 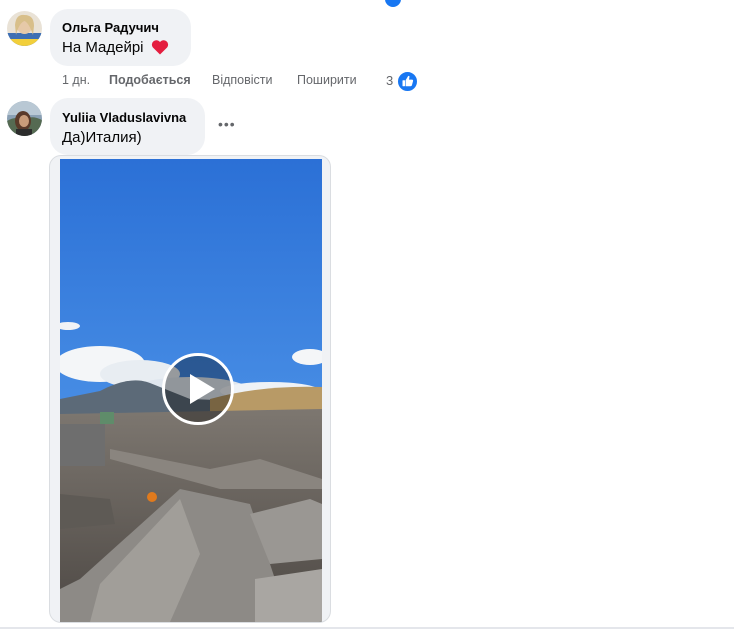 What do you see at coordinates (103, 47) in the screenshot?
I see `comment-text-content: На Мадейрі` at bounding box center [103, 47].